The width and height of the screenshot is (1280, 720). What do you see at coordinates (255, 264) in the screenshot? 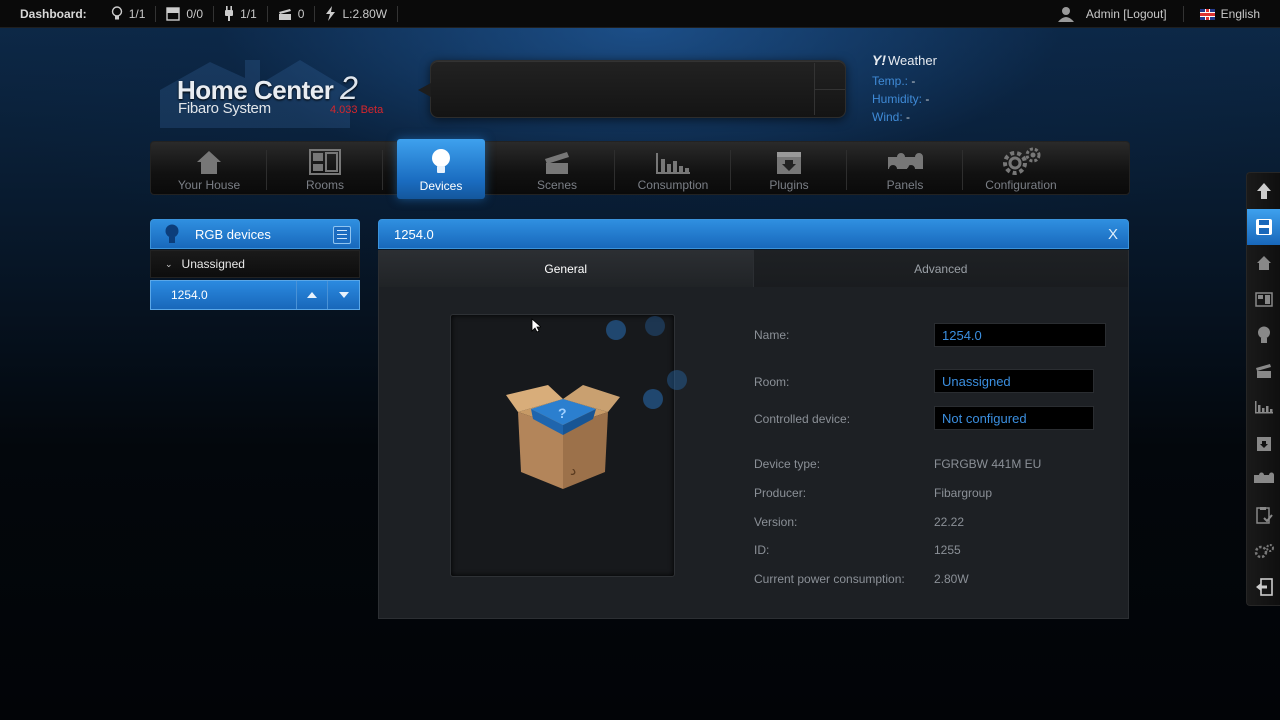
I see `room-group-unassigned: ⌄ Unassigned` at bounding box center [255, 264].